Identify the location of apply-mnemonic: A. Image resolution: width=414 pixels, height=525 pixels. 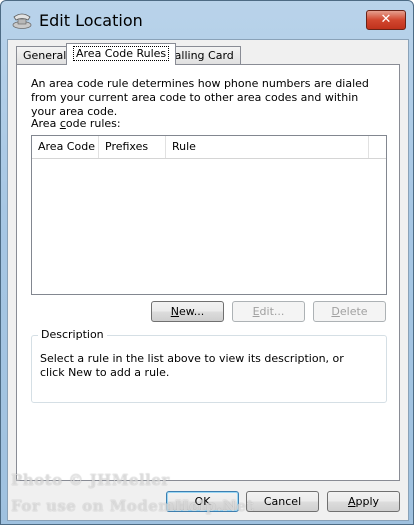
(351, 501).